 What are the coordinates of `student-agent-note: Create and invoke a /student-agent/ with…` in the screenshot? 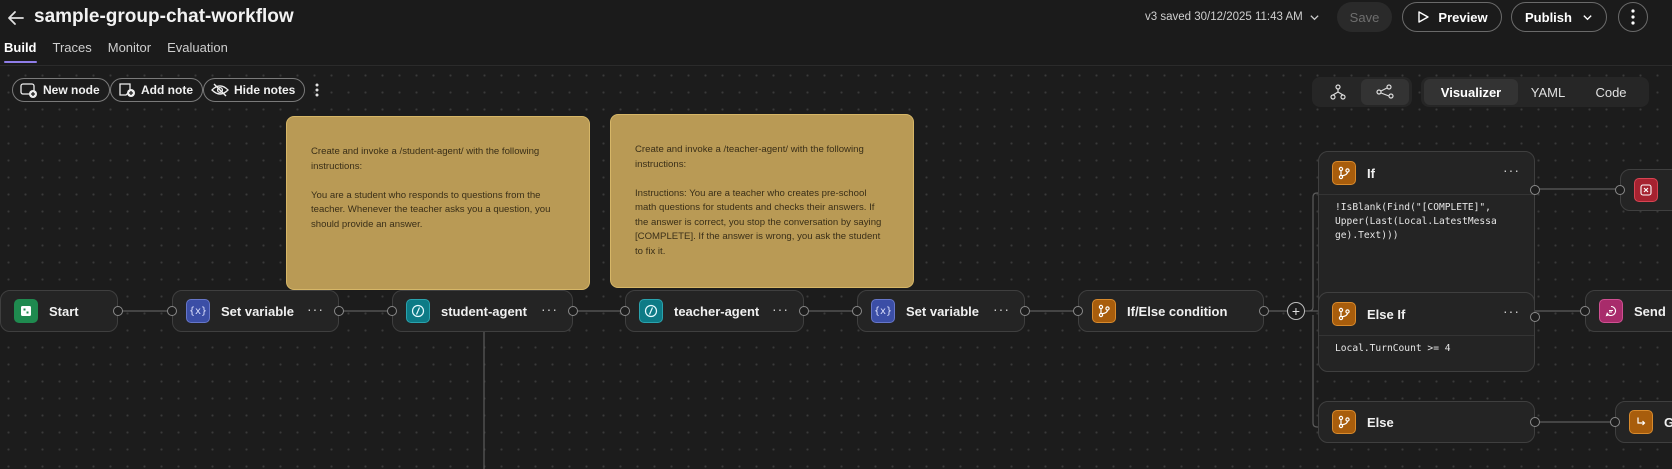 It's located at (438, 203).